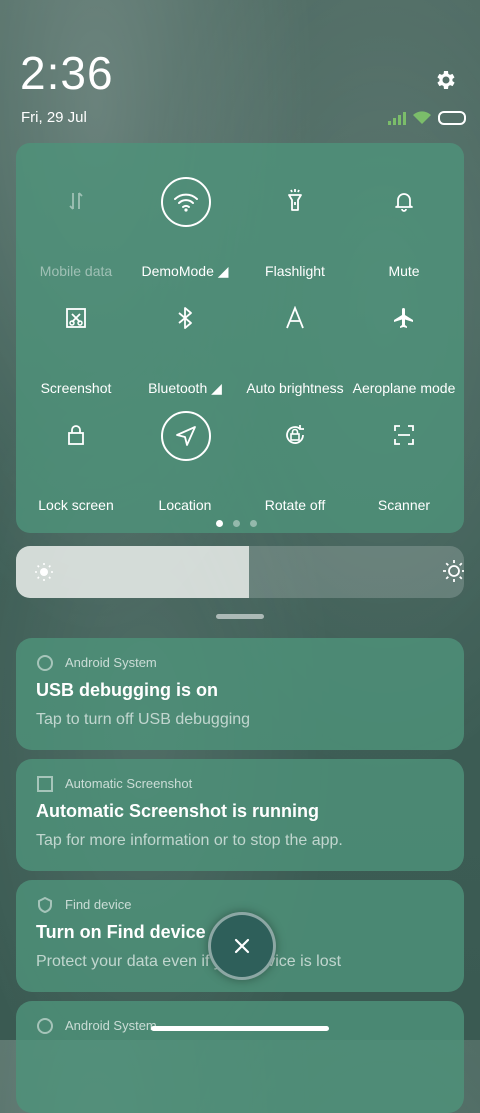 The height and width of the screenshot is (1113, 480). I want to click on notification-app-name: Automatic Screenshot, so click(129, 783).